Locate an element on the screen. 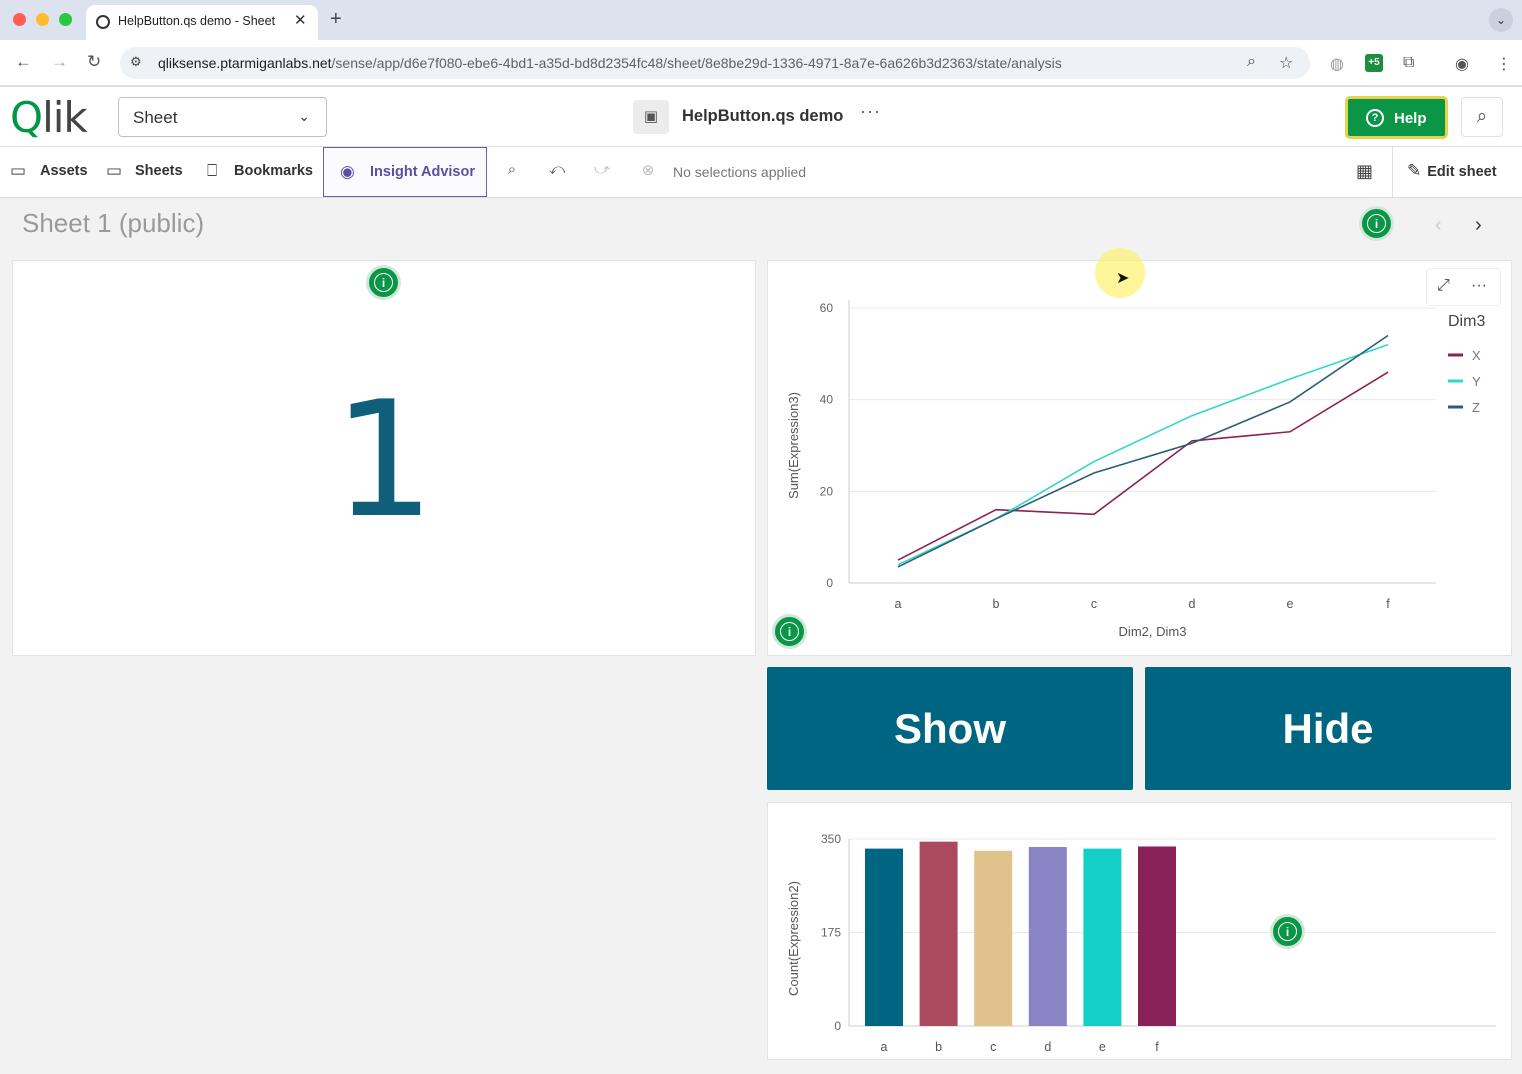 Image resolution: width=1522 pixels, height=1074 pixels. app-more-menu-icon: ··· is located at coordinates (870, 111).